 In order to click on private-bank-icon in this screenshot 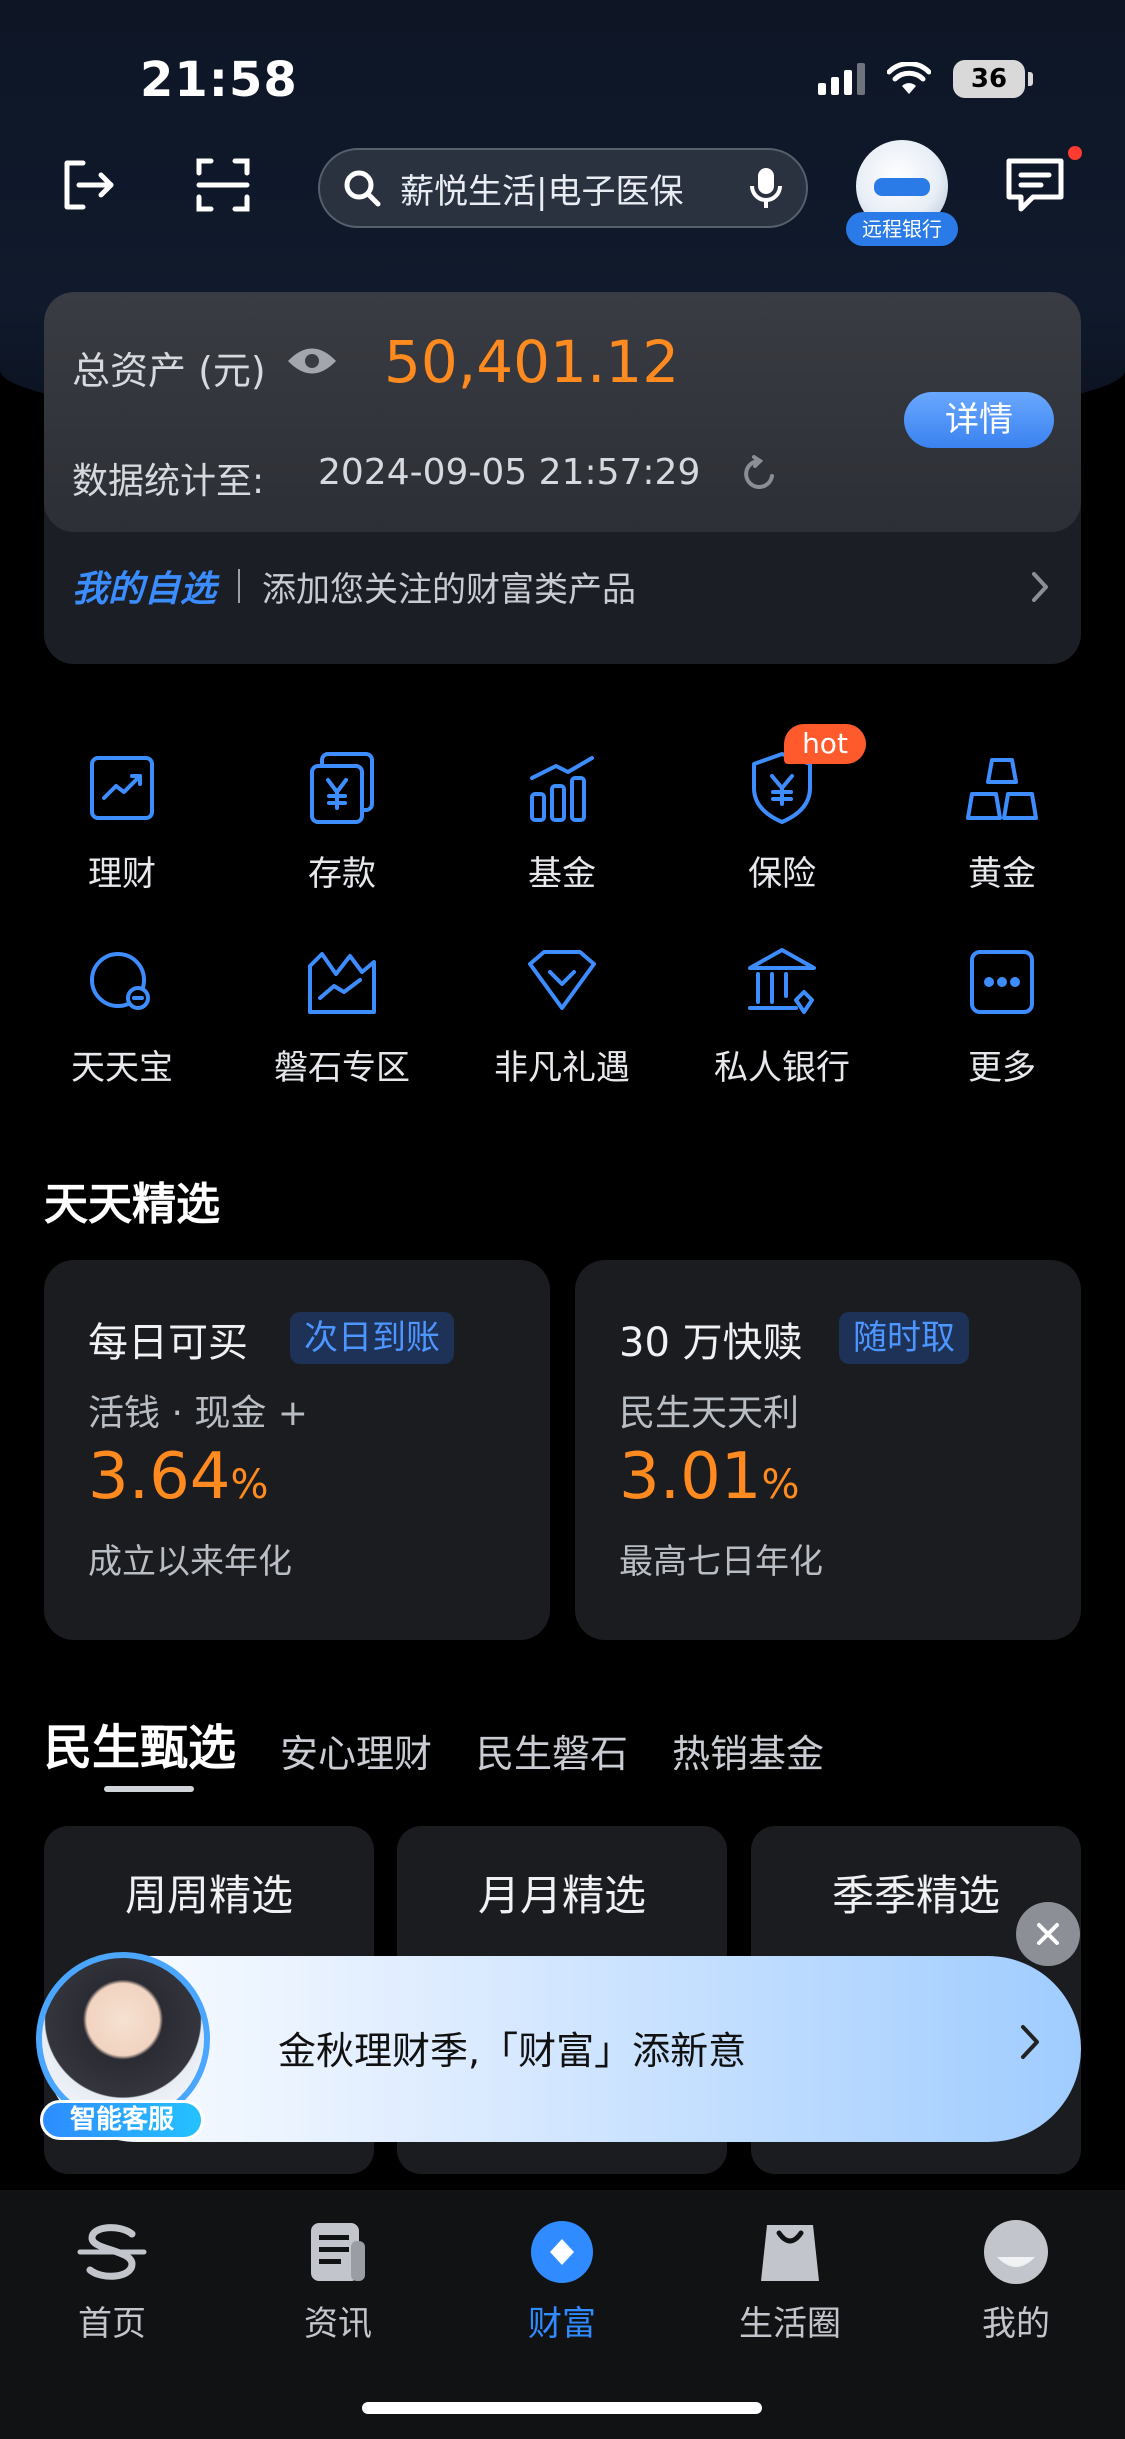, I will do `click(782, 981)`.